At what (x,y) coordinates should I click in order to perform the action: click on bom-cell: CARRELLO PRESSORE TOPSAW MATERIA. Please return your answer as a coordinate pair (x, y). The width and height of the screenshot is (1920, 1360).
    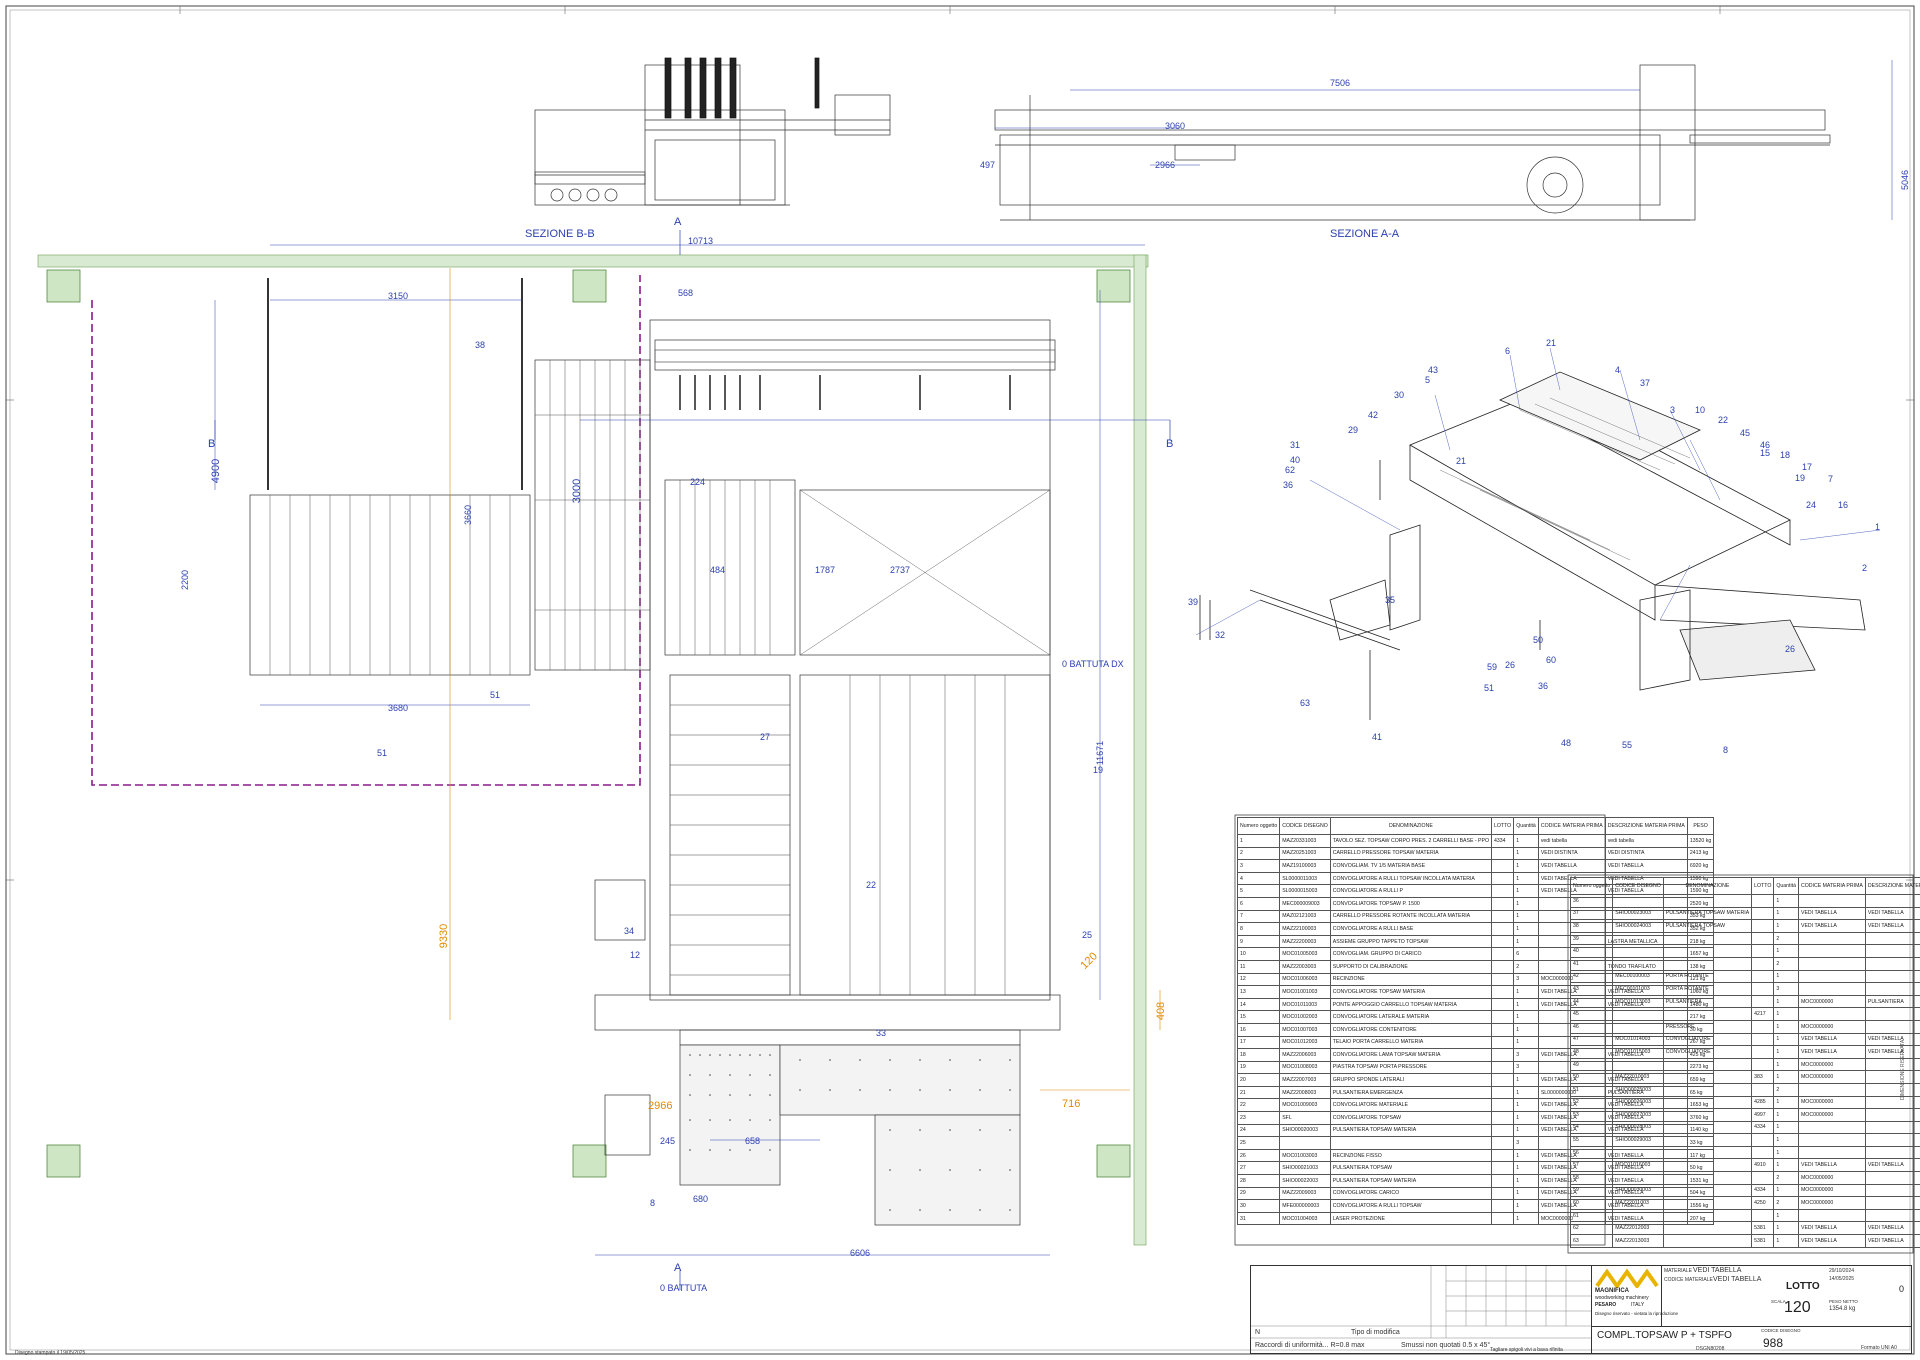
    Looking at the image, I should click on (1411, 853).